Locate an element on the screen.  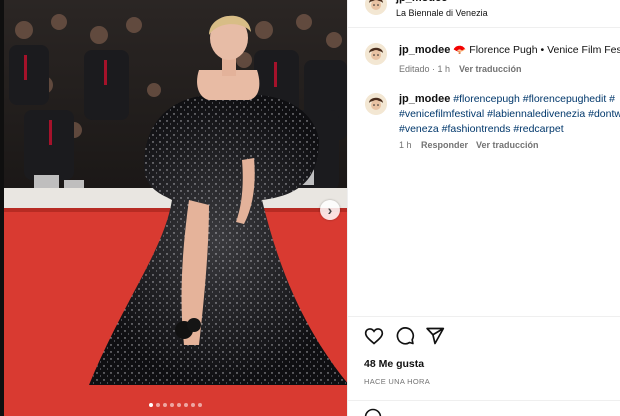
like-count: 48 Me gusta is located at coordinates (394, 364).